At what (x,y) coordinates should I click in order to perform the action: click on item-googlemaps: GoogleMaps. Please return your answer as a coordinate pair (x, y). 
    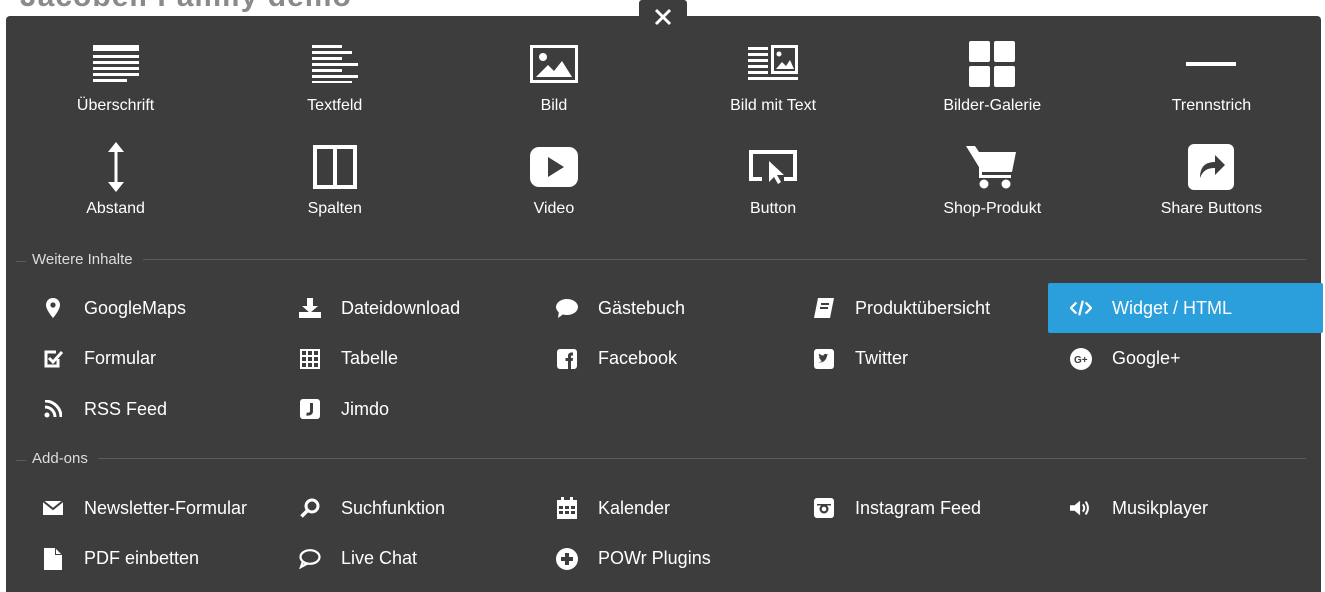
    Looking at the image, I should click on (165, 308).